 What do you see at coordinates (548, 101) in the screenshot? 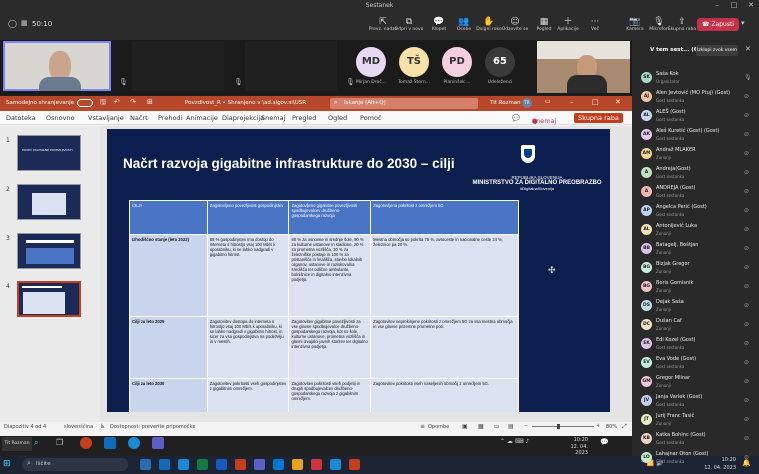
I see `ribbon-display-icon: ▭` at bounding box center [548, 101].